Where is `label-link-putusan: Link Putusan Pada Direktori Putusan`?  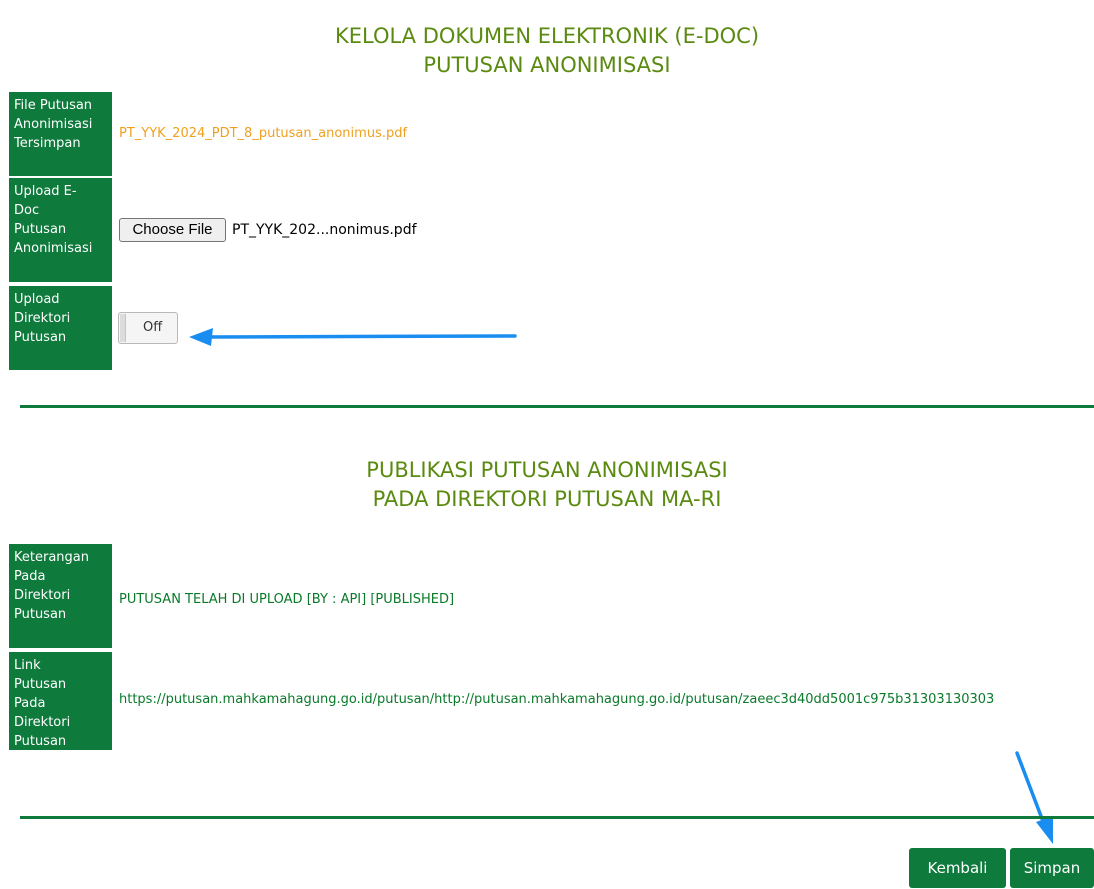 label-link-putusan: Link Putusan Pada Direktori Putusan is located at coordinates (60, 701).